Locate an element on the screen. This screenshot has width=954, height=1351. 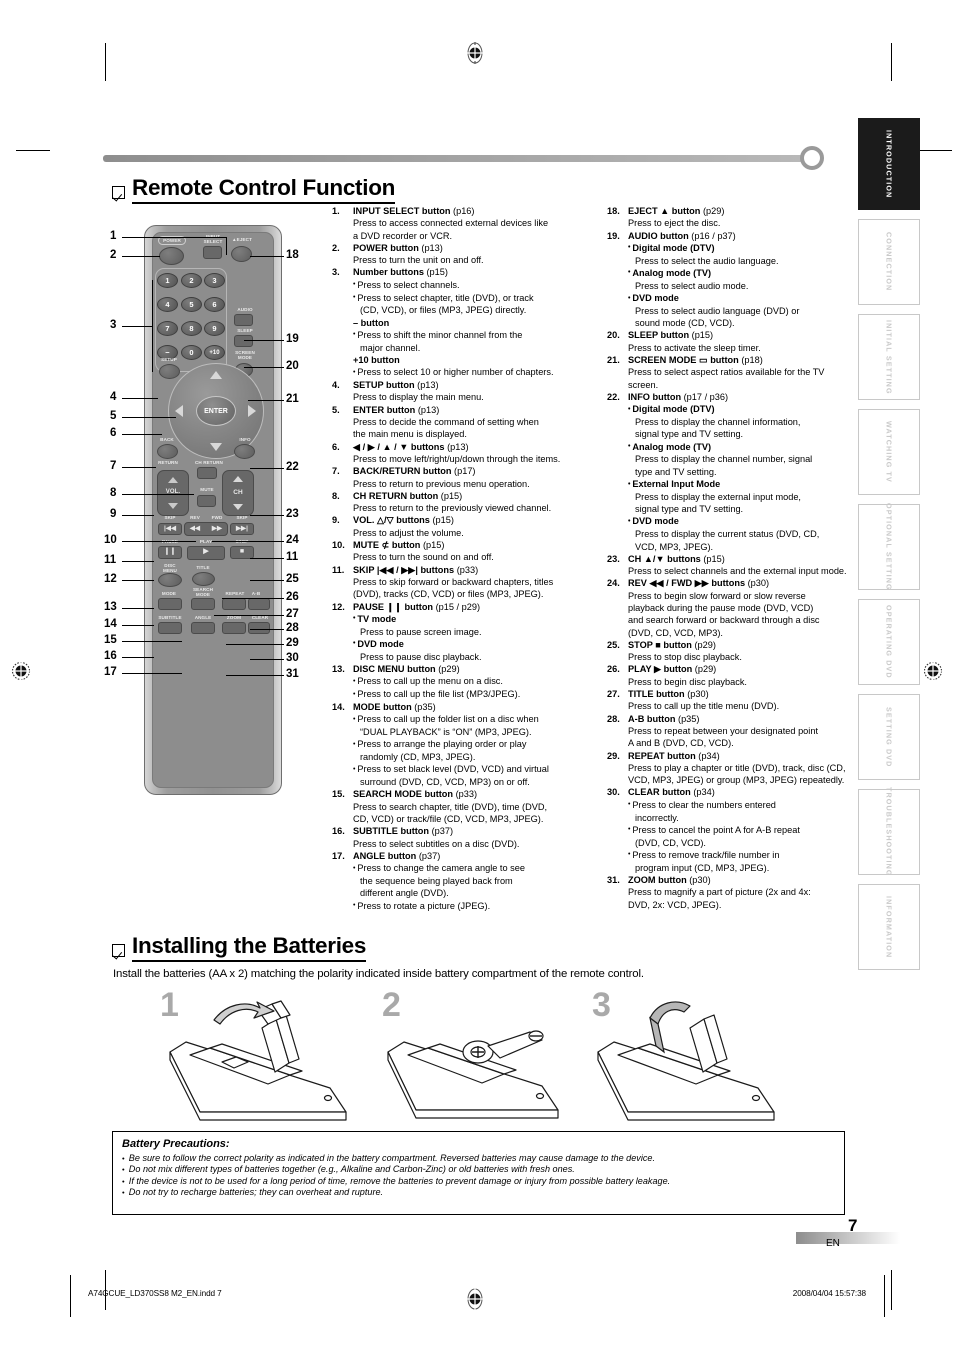
function-item-number: 12. is located at coordinates (338, 606).